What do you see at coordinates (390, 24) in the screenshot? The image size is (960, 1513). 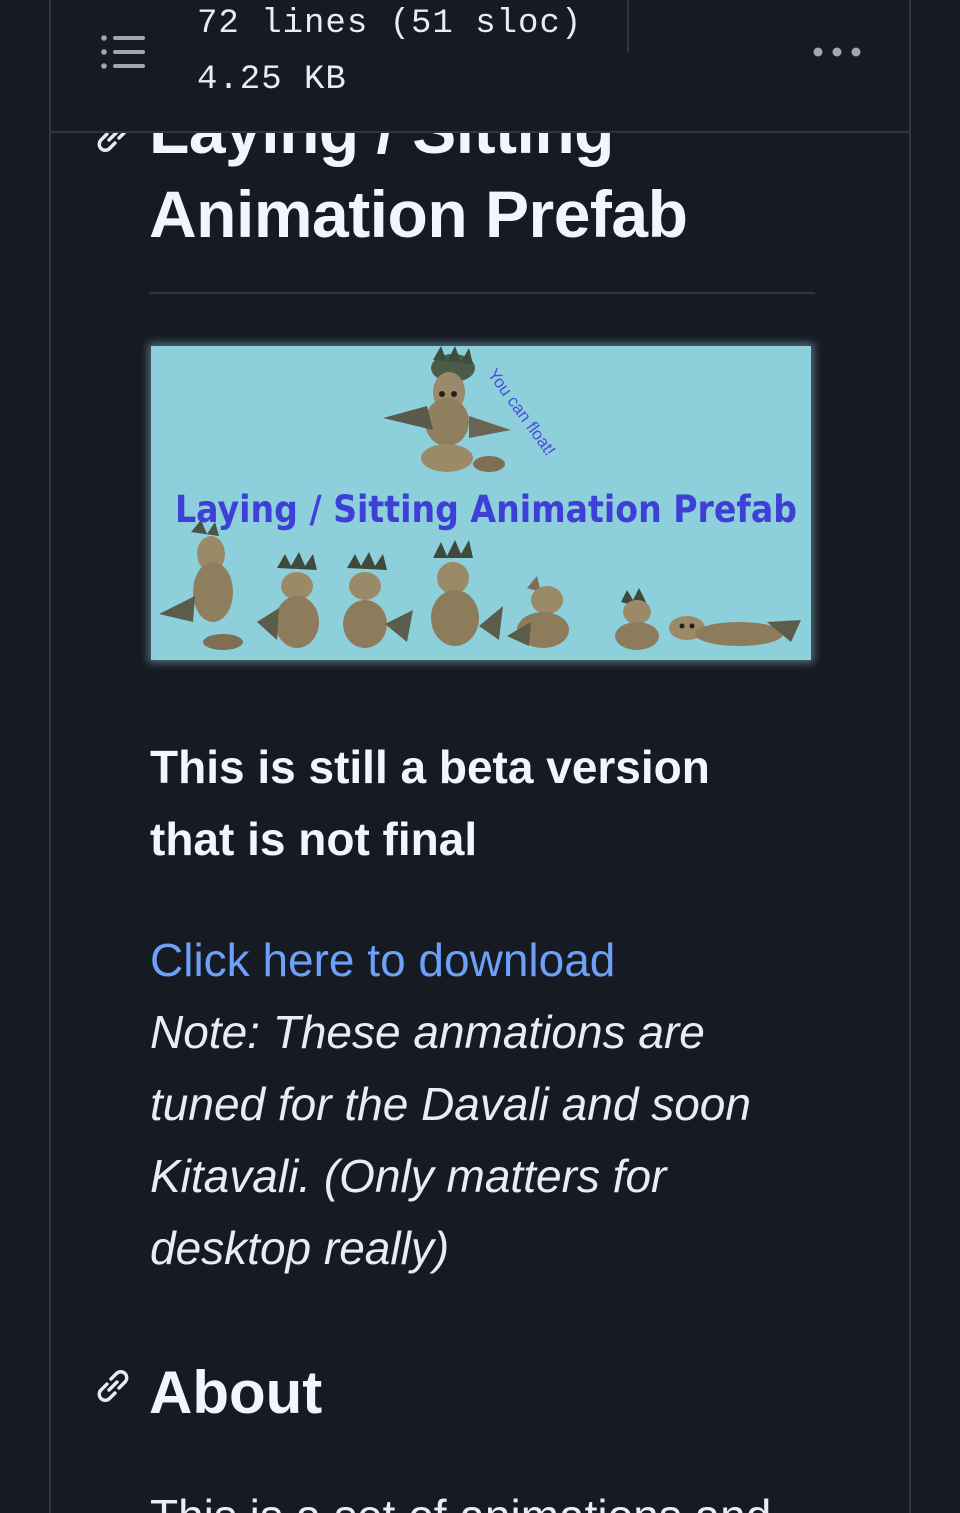 I see `line-count: 72 lines (51 sloc)` at bounding box center [390, 24].